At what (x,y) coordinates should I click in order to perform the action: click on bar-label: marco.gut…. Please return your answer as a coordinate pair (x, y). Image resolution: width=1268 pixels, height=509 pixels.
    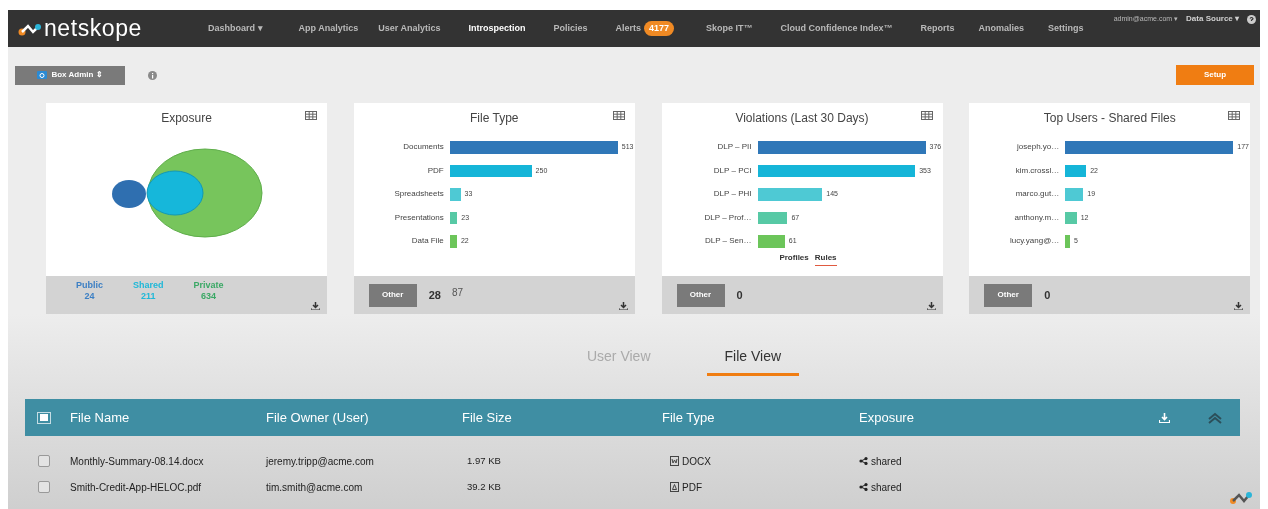
    Looking at the image, I should click on (1037, 194).